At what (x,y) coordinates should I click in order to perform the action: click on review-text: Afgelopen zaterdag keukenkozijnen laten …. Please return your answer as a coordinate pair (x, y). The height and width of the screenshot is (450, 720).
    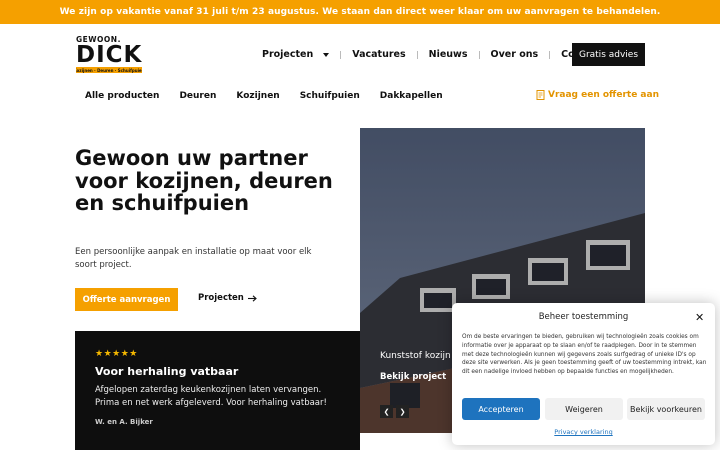
    Looking at the image, I should click on (211, 396).